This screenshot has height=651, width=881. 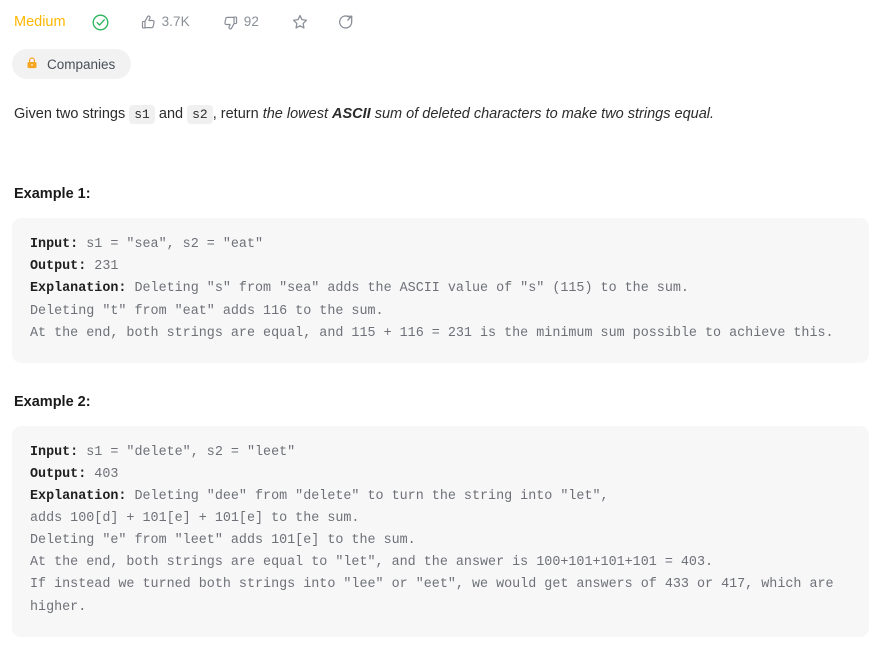 I want to click on favorite-button, so click(x=300, y=22).